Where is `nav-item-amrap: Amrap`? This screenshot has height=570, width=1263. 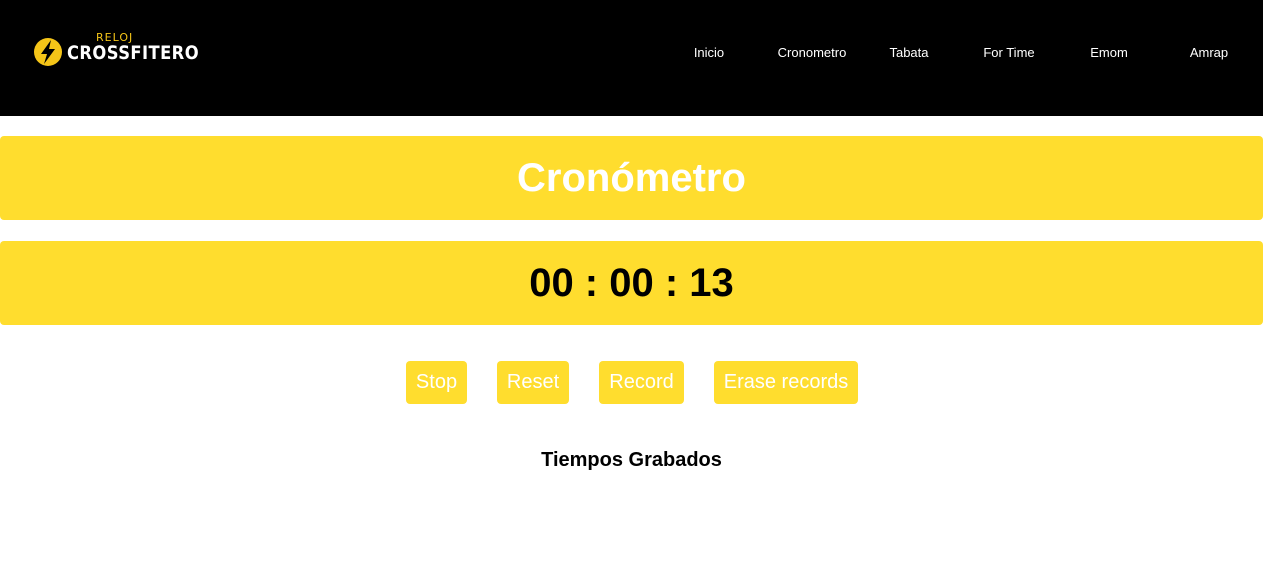 nav-item-amrap: Amrap is located at coordinates (1209, 53).